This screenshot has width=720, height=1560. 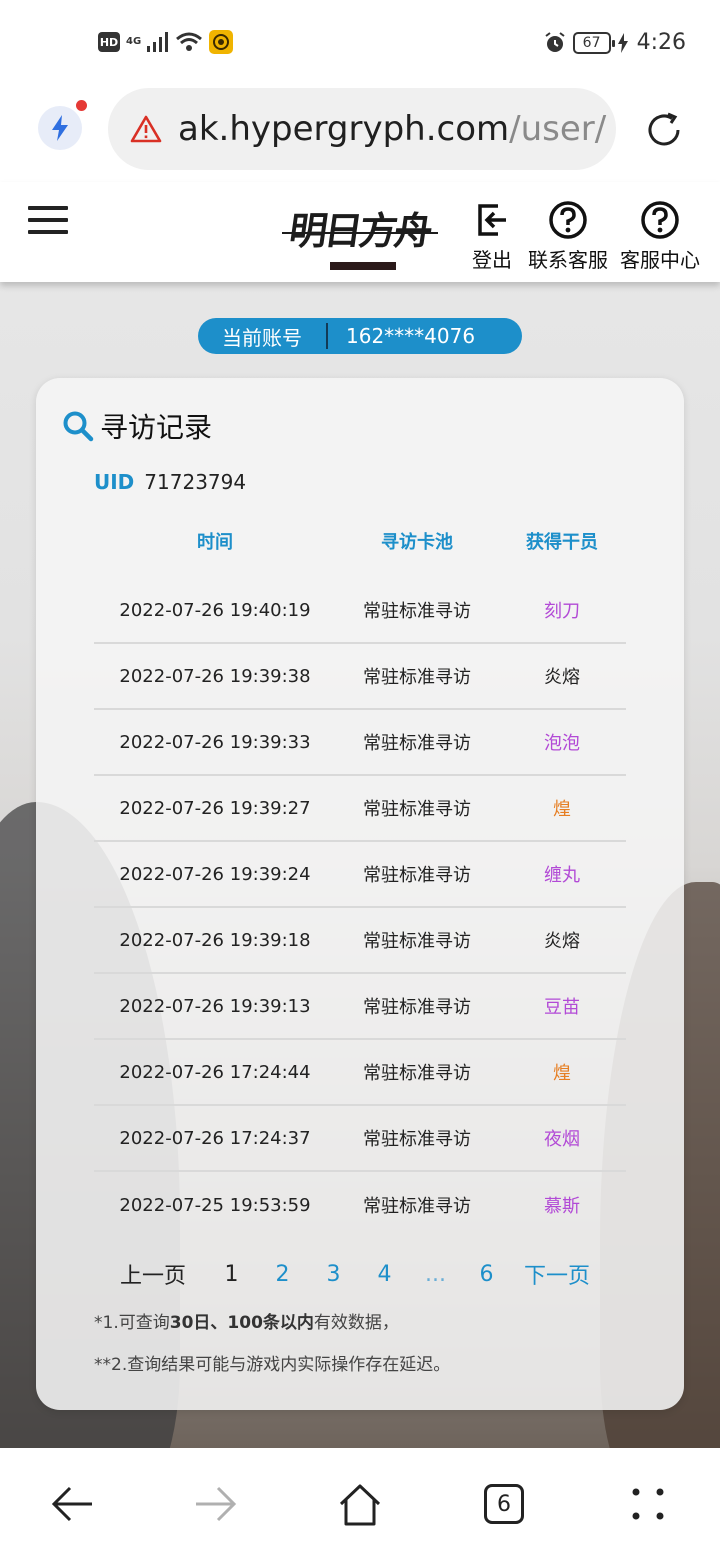 I want to click on table-row: 2022-07-25 19:53:59 常驻标准寻访 慕斯, so click(x=360, y=1205).